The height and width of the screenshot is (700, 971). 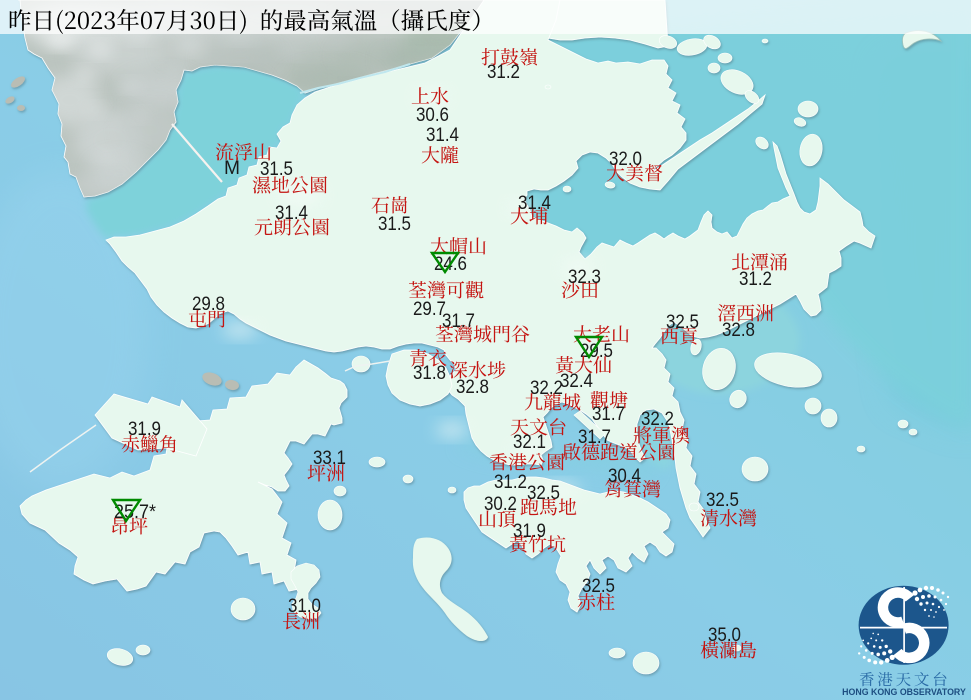 What do you see at coordinates (625, 159) in the screenshot?
I see `svg-text: 32.0` at bounding box center [625, 159].